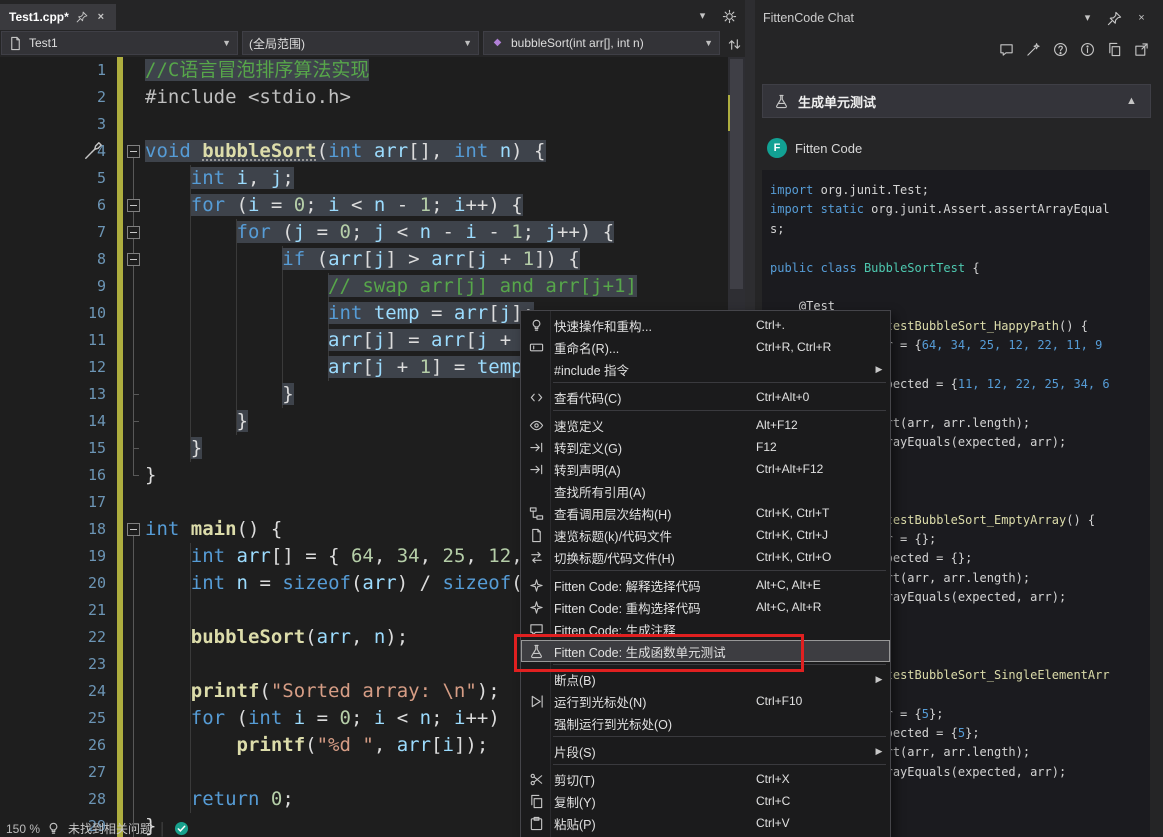  I want to click on line-number: 25, so click(96, 718).